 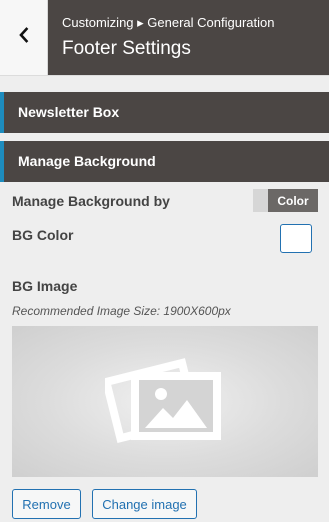 What do you see at coordinates (126, 48) in the screenshot?
I see `page-title: Footer Settings` at bounding box center [126, 48].